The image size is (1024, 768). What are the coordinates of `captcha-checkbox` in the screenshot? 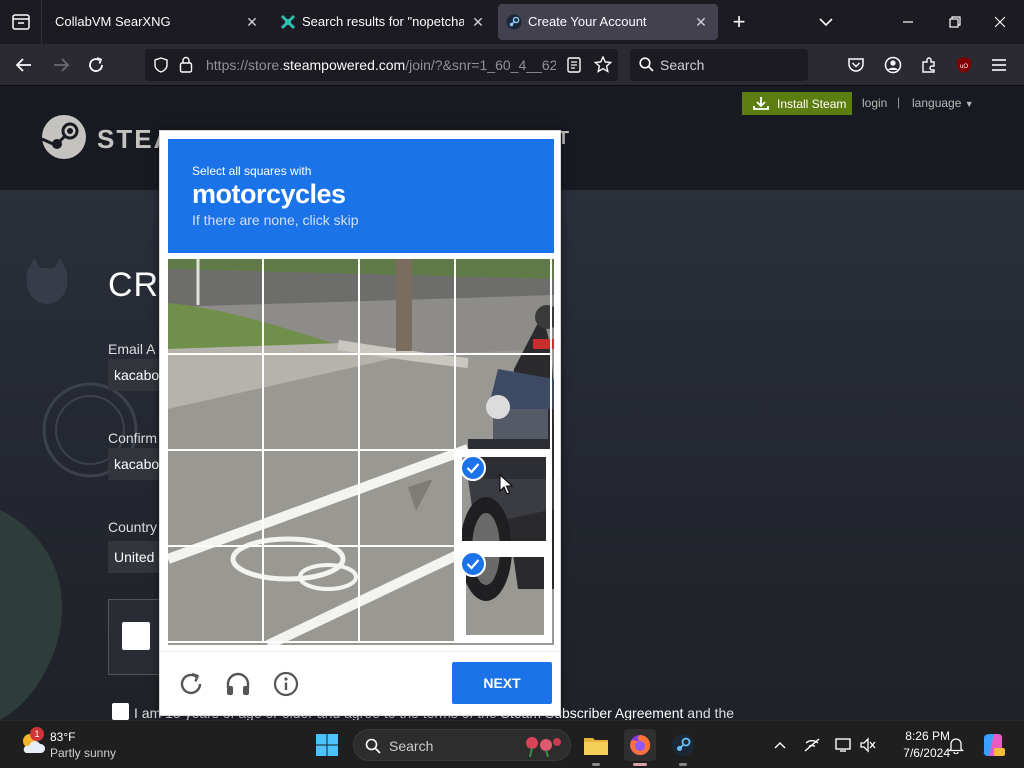 It's located at (136, 636).